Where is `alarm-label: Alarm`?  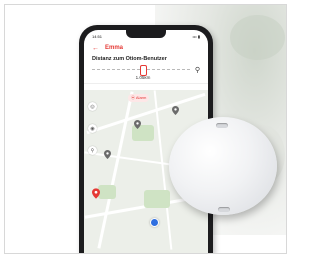
alarm-label: Alarm is located at coordinates (141, 97).